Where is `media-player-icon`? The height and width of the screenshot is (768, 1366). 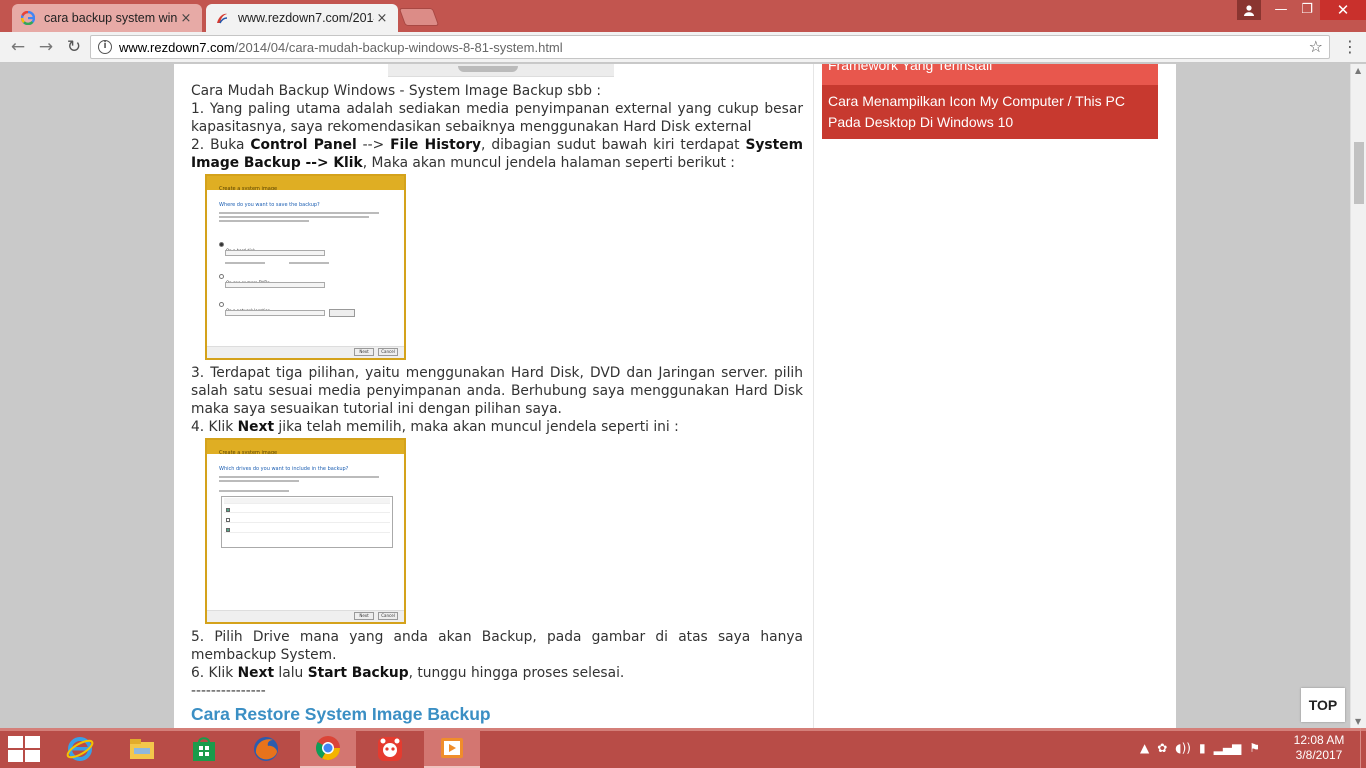
media-player-icon is located at coordinates (452, 749).